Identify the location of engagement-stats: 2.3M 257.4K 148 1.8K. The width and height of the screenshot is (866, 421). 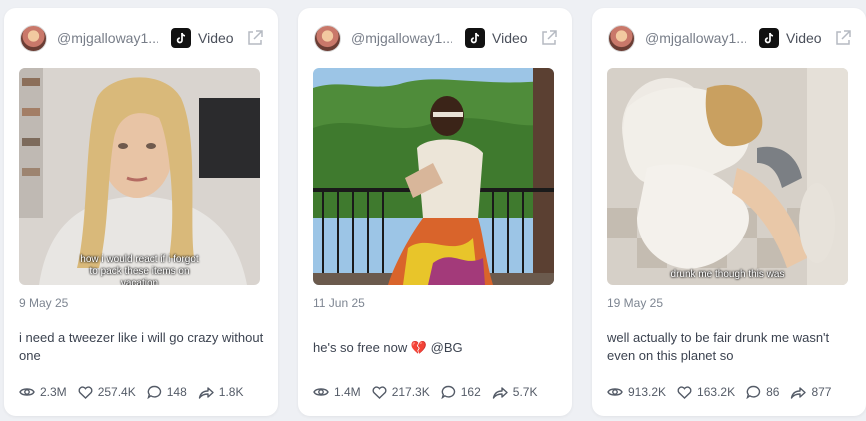
(144, 392).